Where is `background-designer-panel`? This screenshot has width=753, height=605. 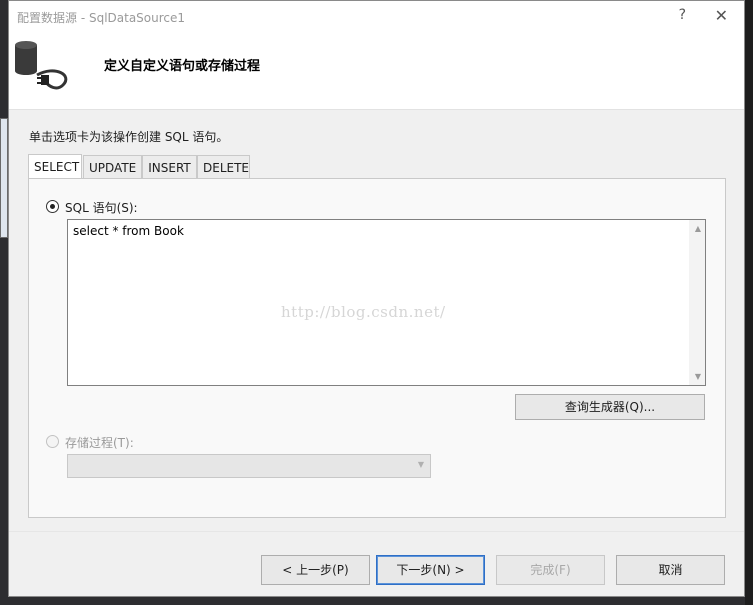 background-designer-panel is located at coordinates (4, 178).